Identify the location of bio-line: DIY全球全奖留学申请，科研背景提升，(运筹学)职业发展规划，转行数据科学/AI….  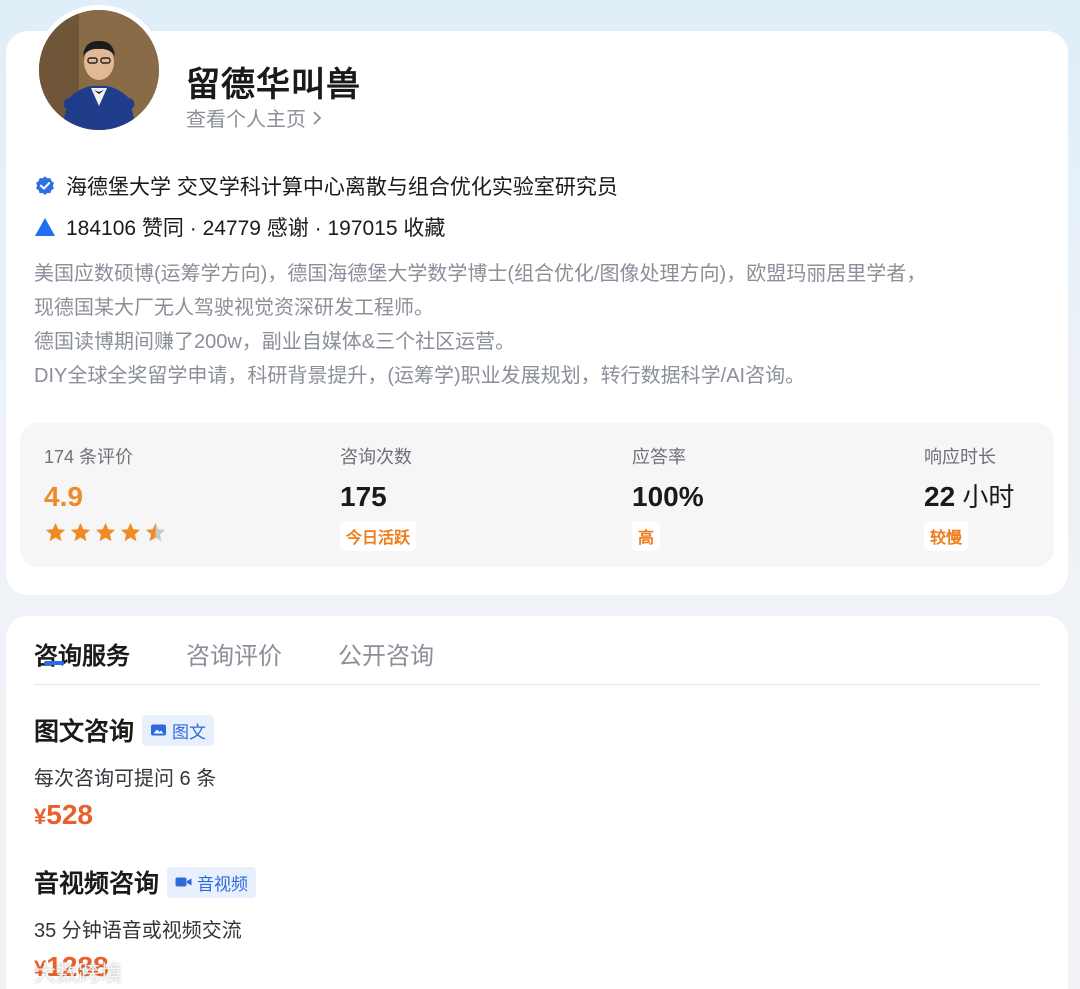
(420, 376).